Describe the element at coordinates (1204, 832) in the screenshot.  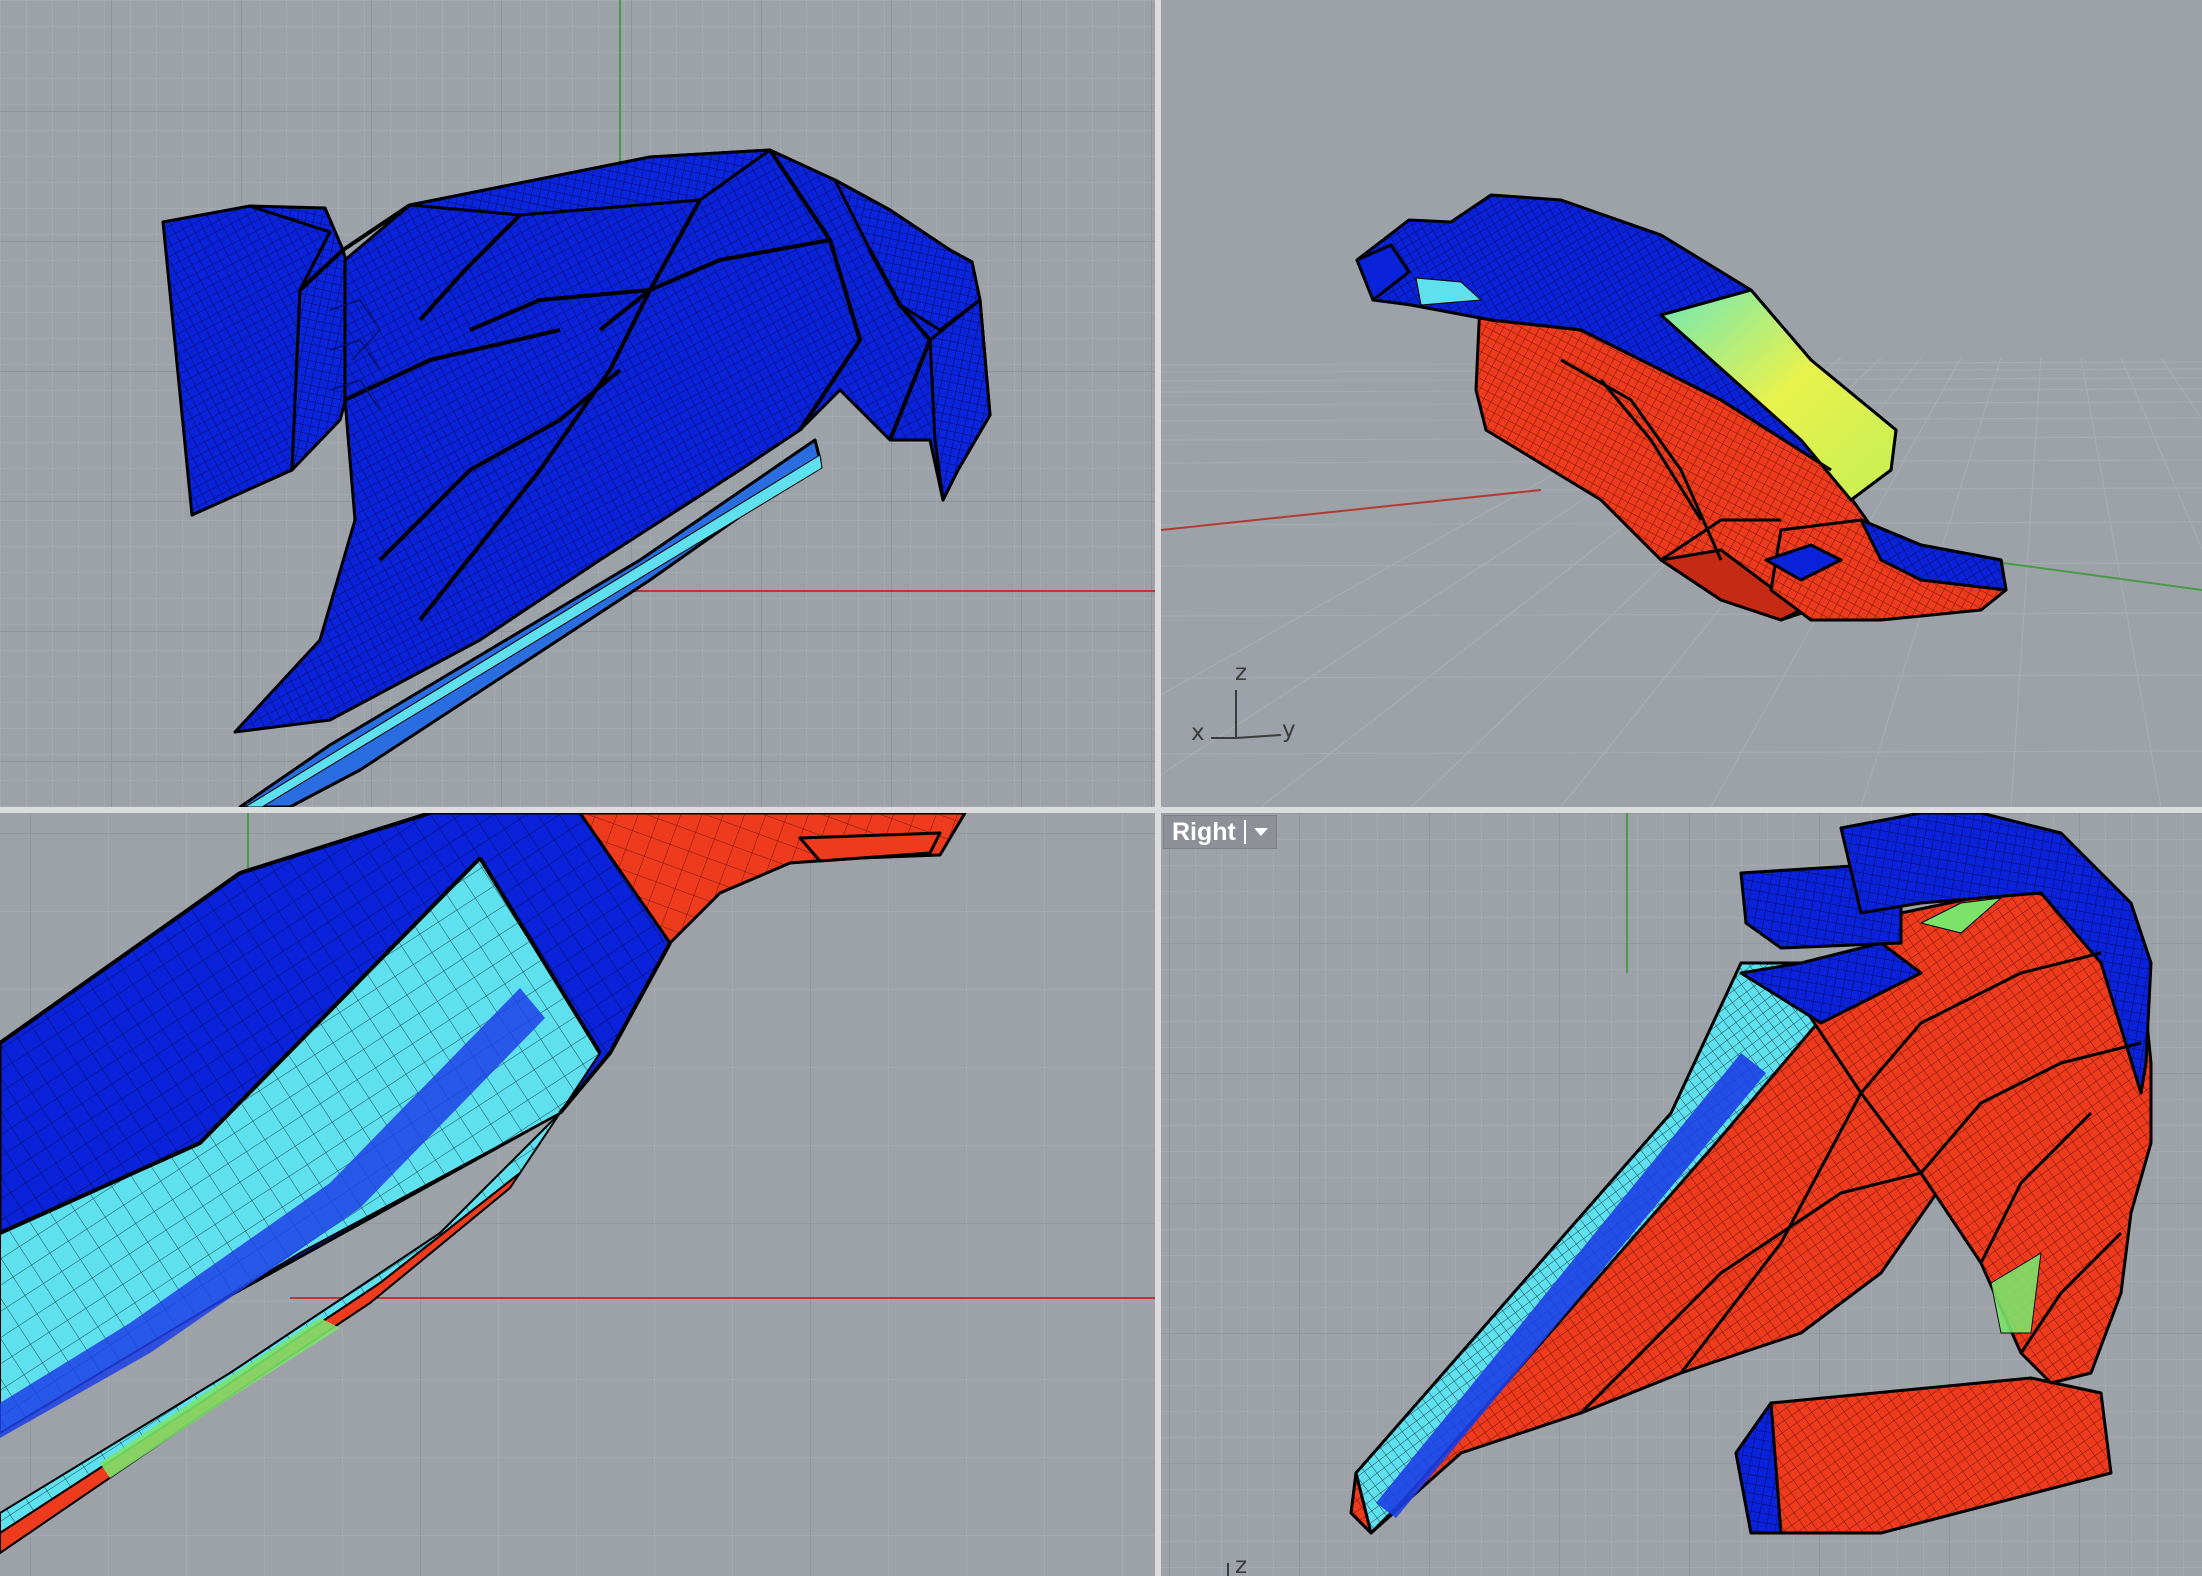
I see `viewport-title: Right` at that location.